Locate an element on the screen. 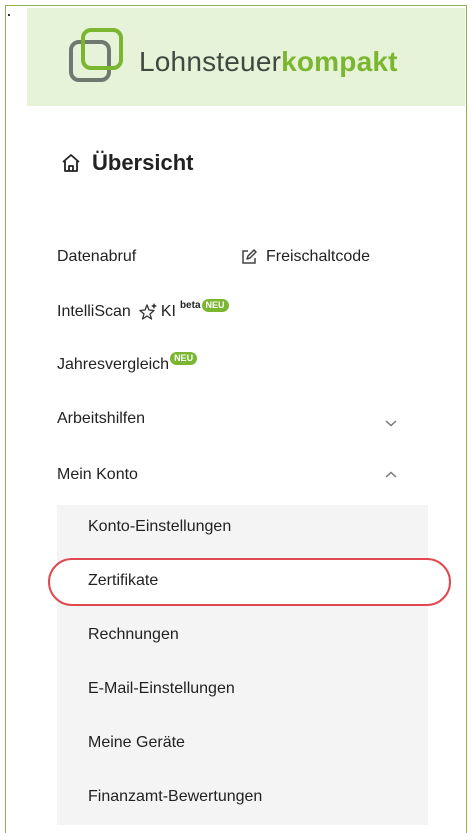 The width and height of the screenshot is (472, 833). datenabruf-label: Datenabruf is located at coordinates (97, 256).